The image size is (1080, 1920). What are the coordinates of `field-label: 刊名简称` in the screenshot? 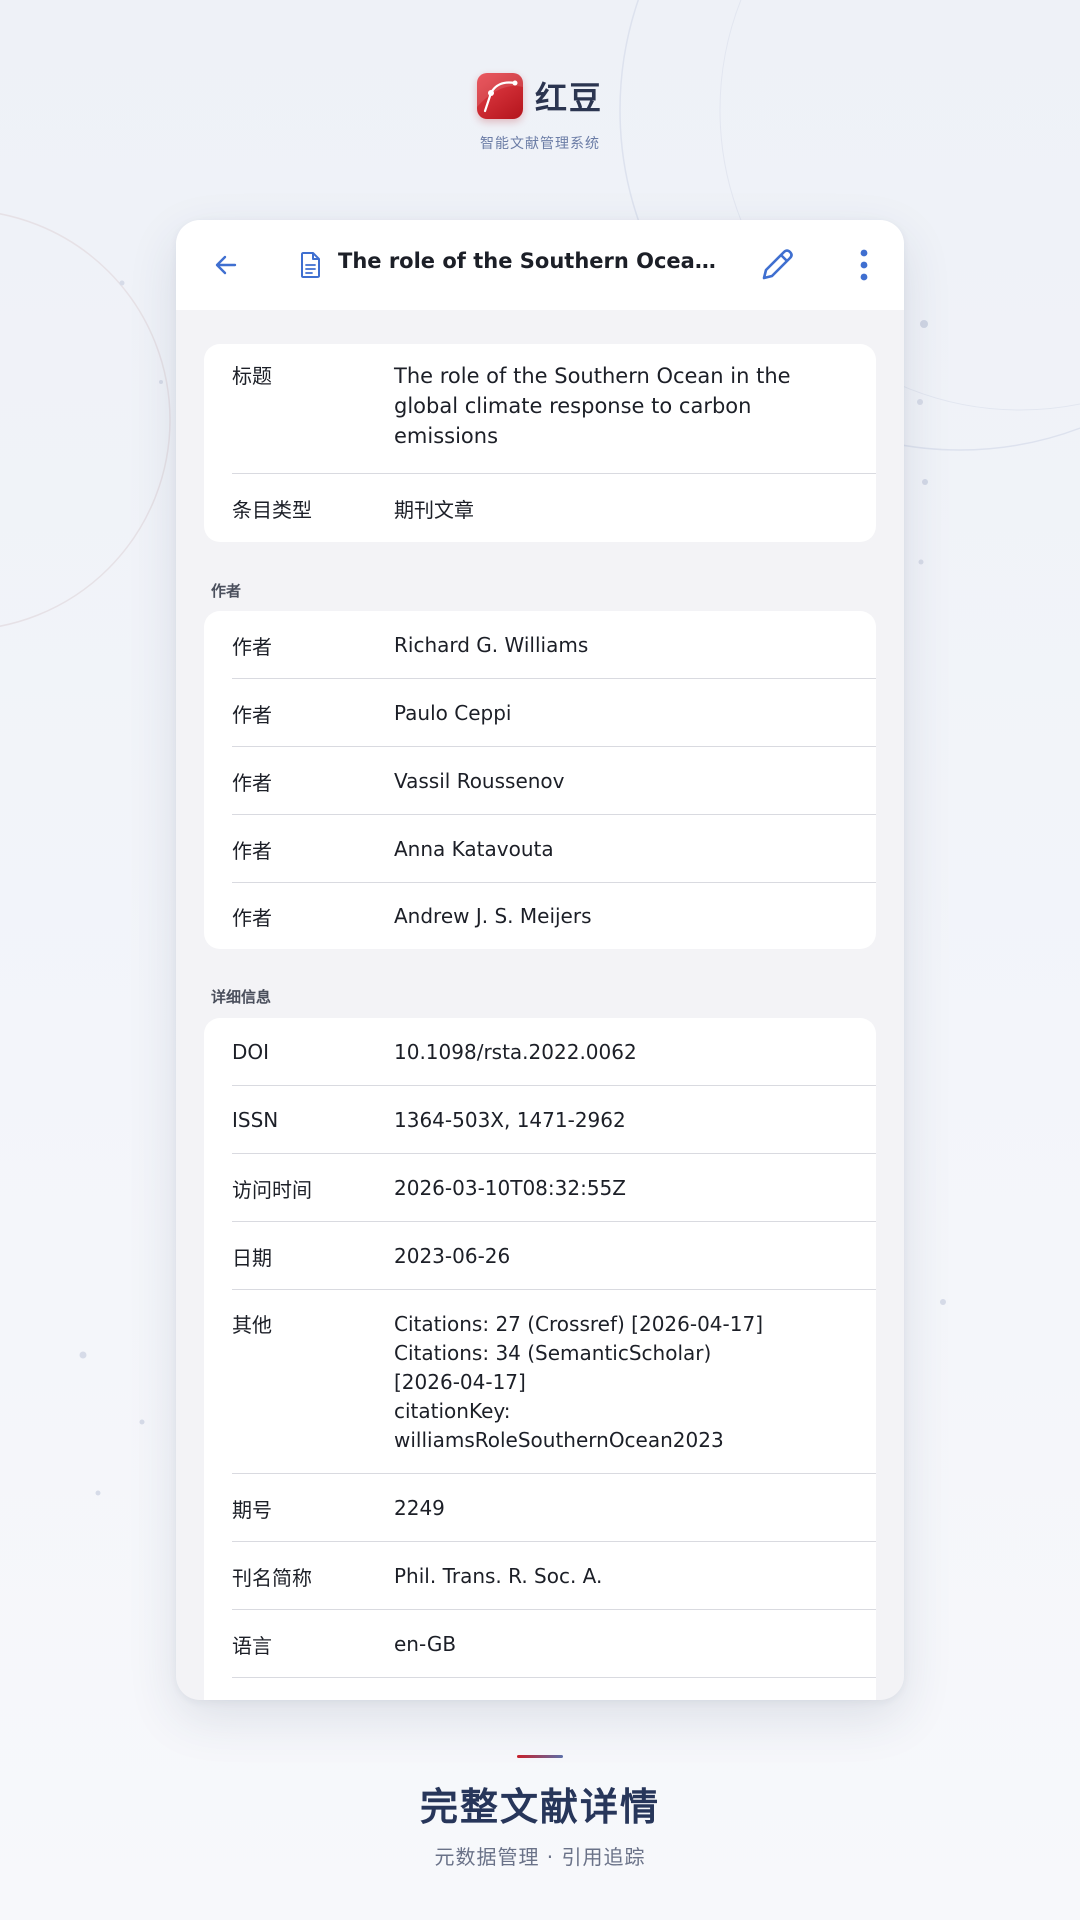 It's located at (272, 1577).